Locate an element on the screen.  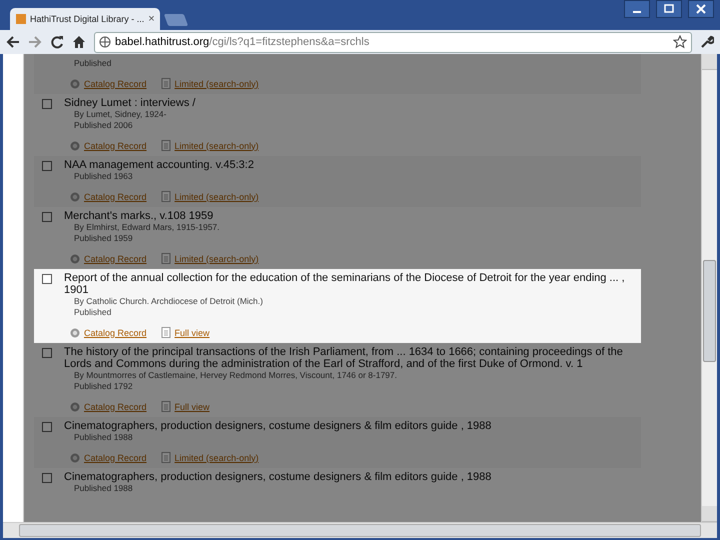
url-text: babel.hathitrust.org/cgi/ls?q1=fitzstephens&a=srchls is located at coordinates (242, 42).